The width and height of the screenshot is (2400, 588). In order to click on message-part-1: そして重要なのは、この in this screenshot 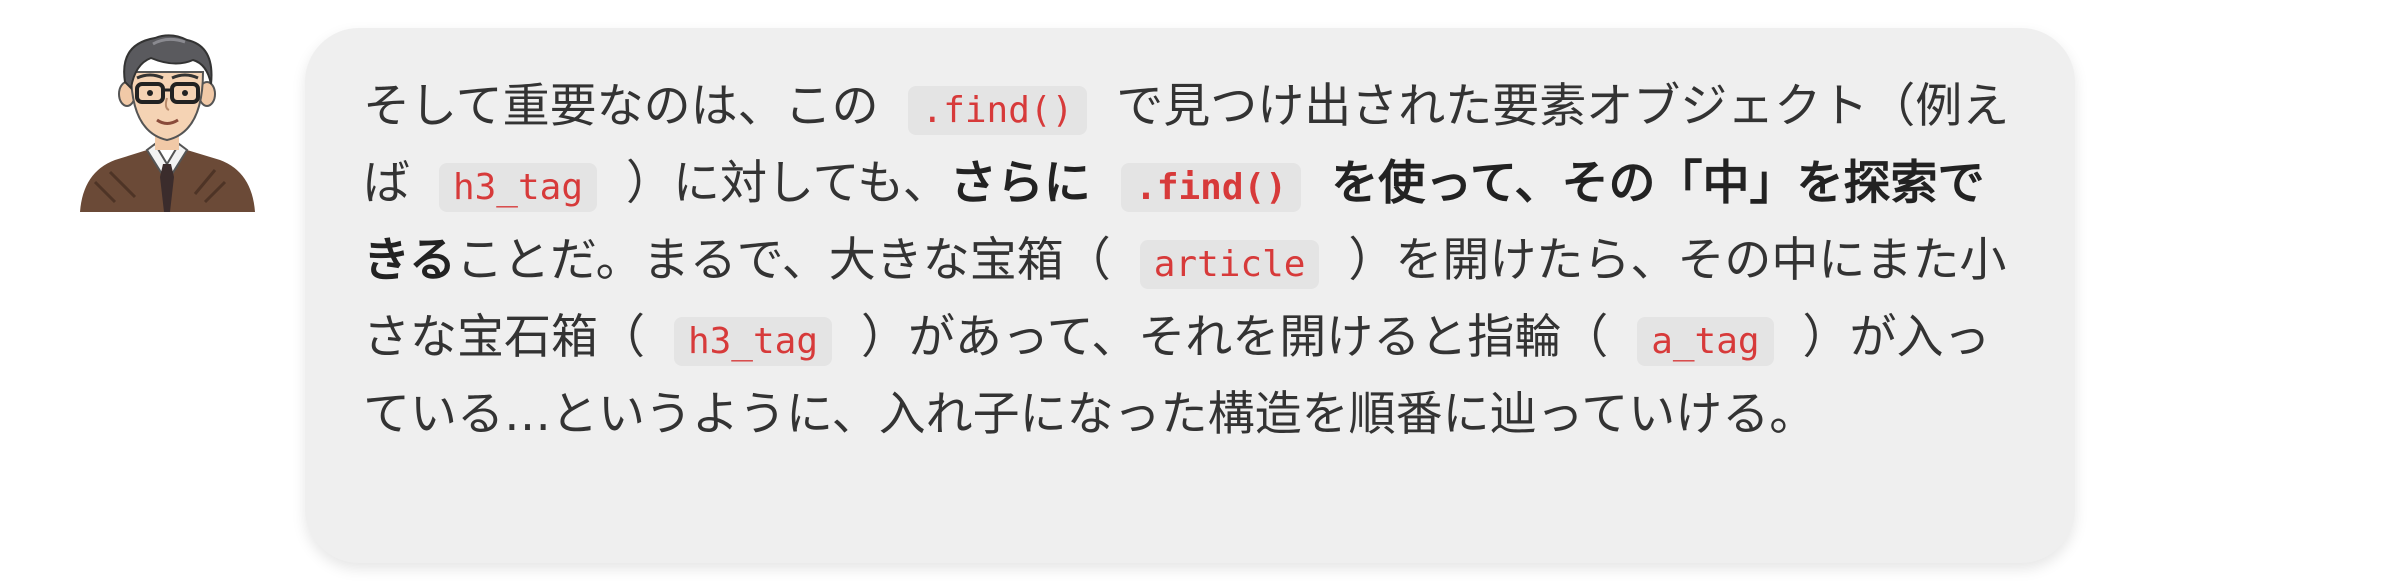, I will do `click(628, 106)`.